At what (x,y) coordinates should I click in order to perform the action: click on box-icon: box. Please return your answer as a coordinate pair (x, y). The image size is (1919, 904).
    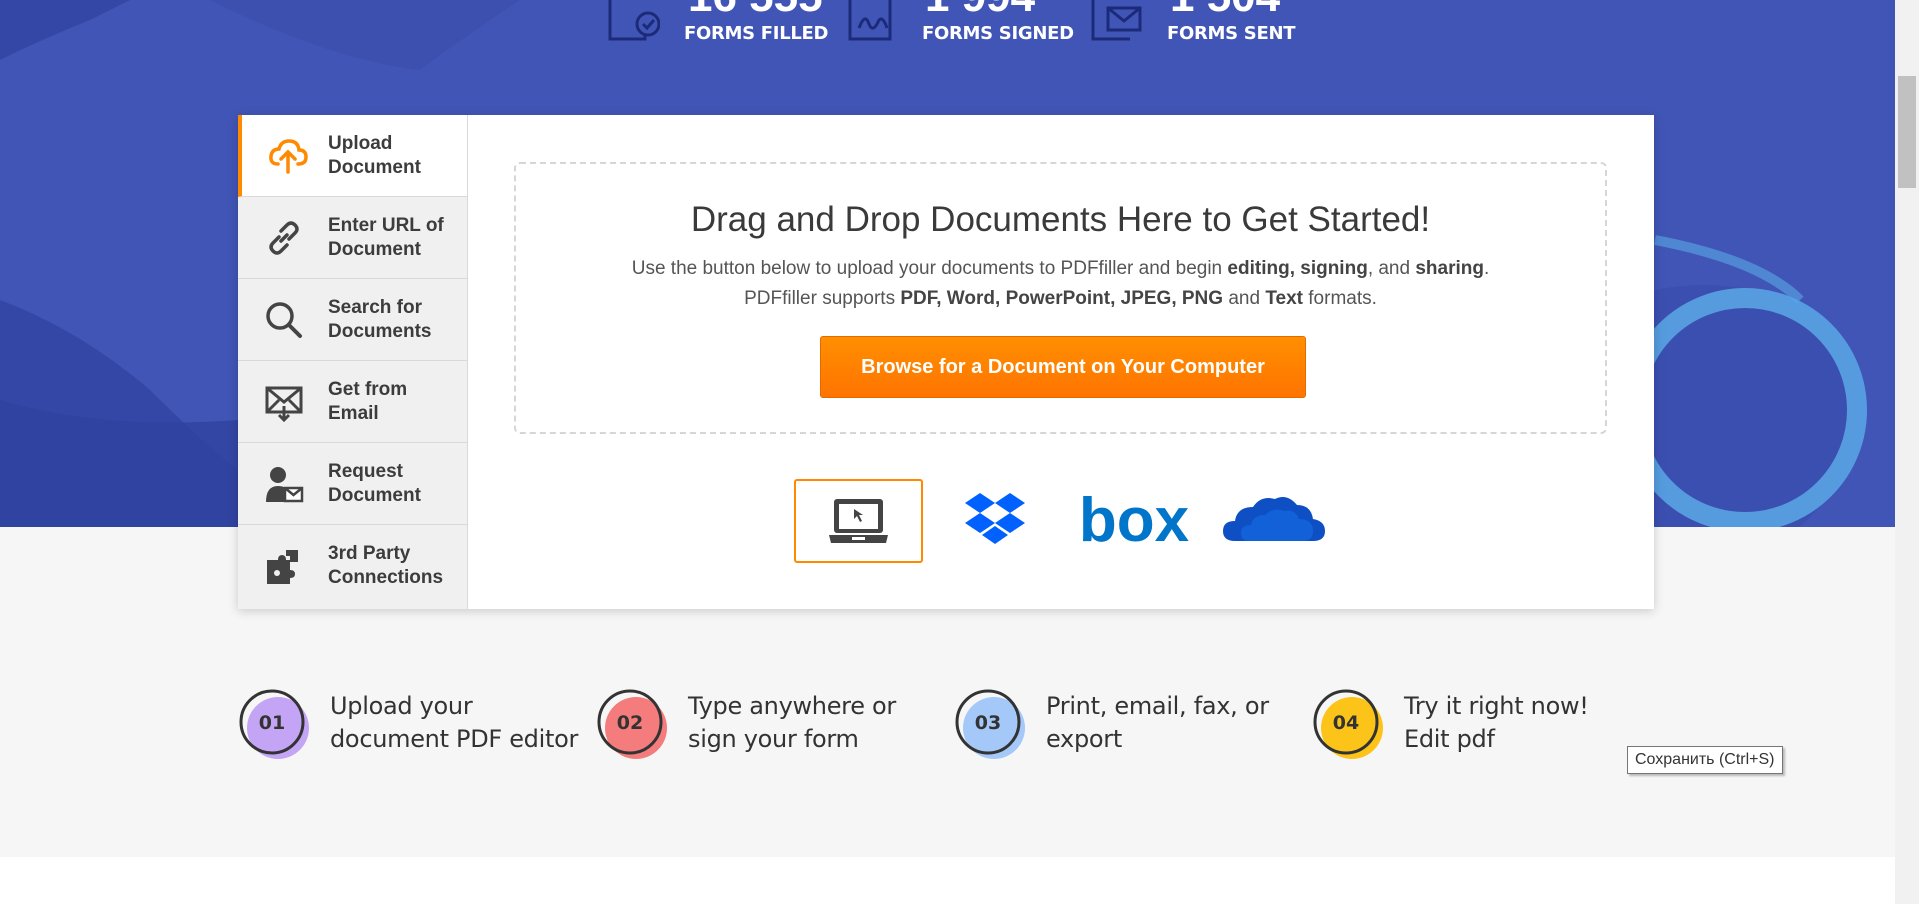
    Looking at the image, I should click on (1134, 520).